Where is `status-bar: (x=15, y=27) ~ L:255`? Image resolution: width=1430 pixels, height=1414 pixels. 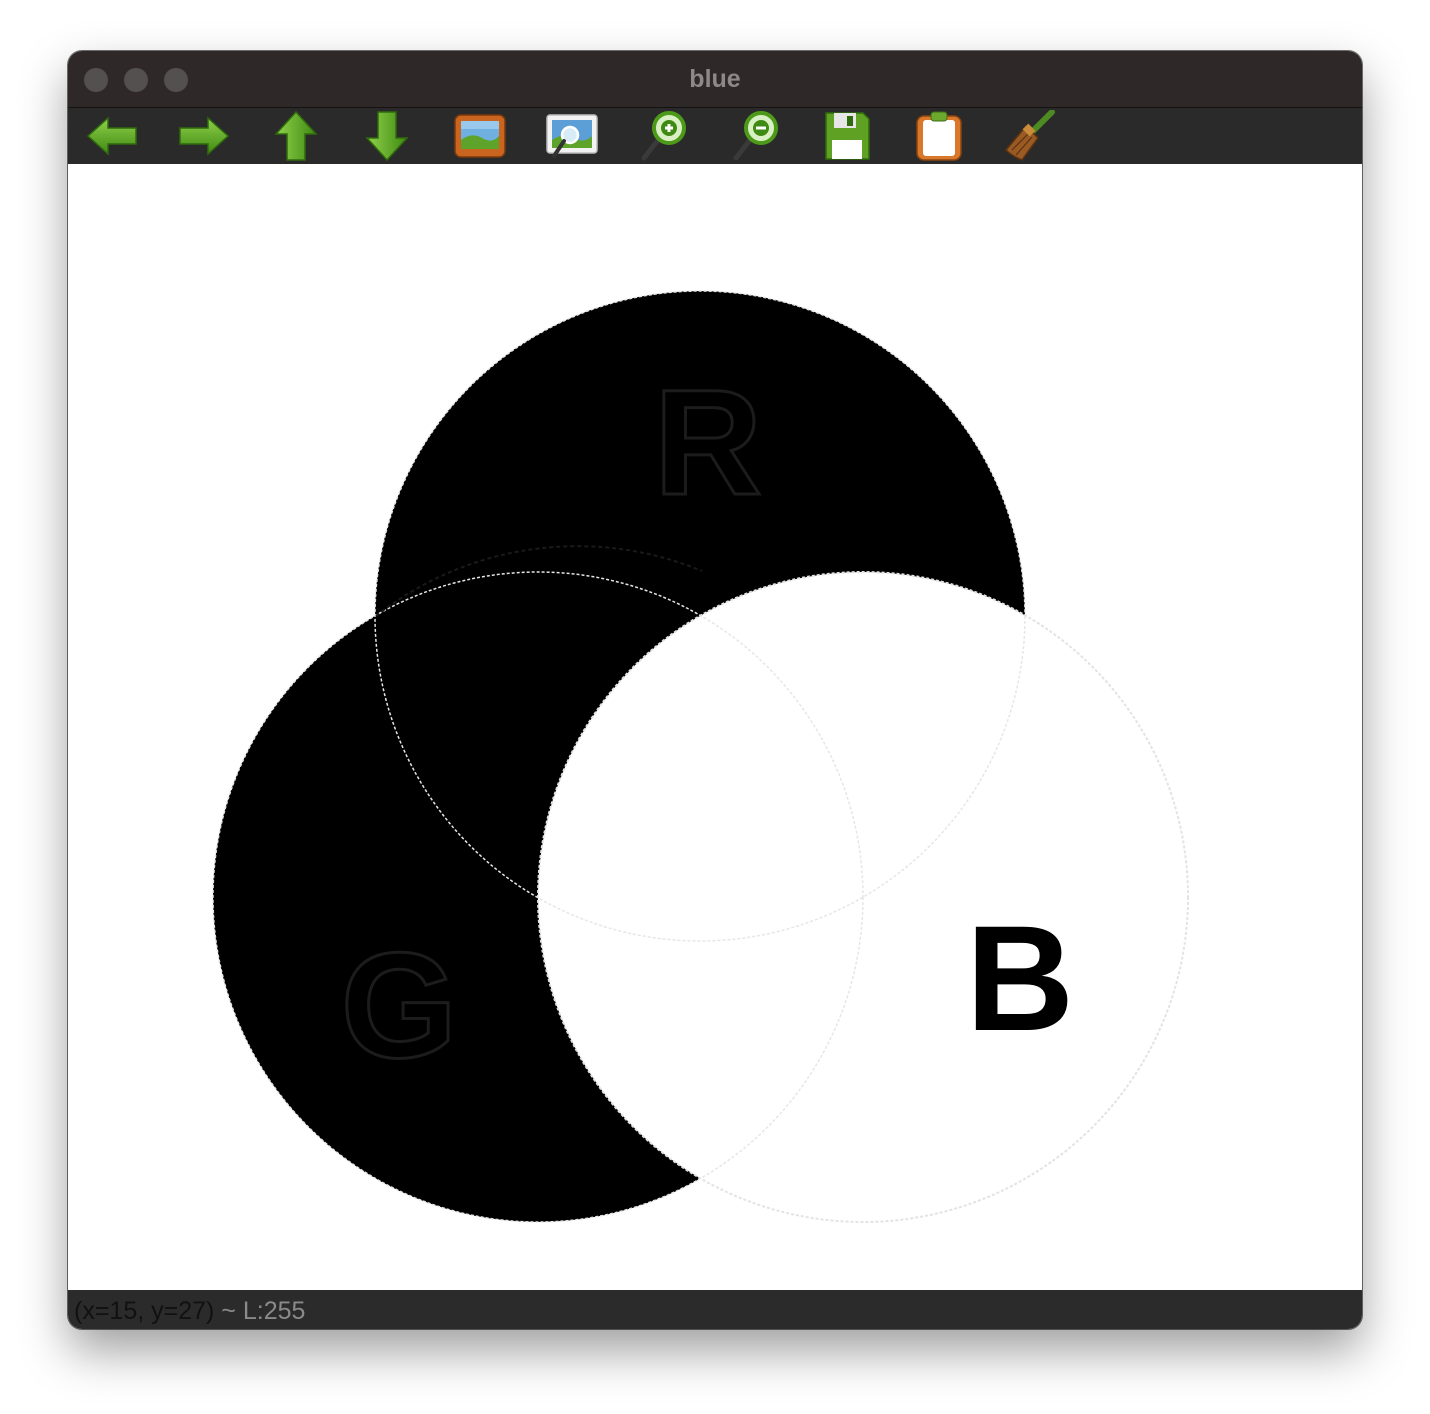
status-bar: (x=15, y=27) ~ L:255 is located at coordinates (715, 1309).